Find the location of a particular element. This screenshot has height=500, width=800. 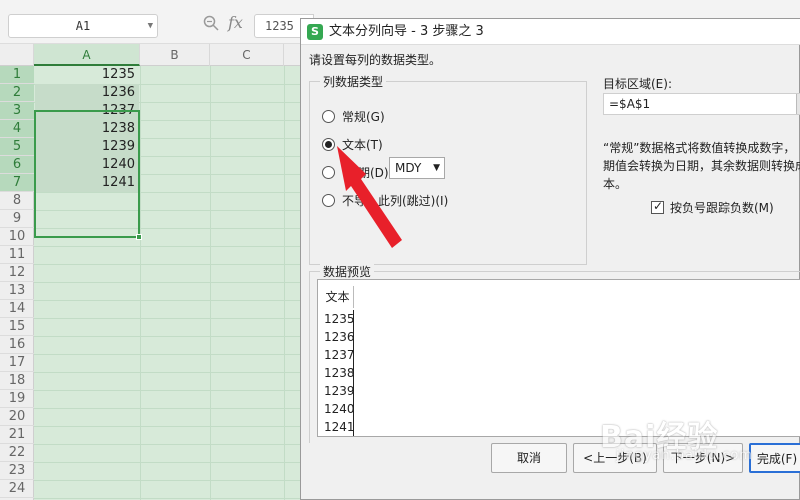

radio-text-option: 文本(T) is located at coordinates (352, 144).